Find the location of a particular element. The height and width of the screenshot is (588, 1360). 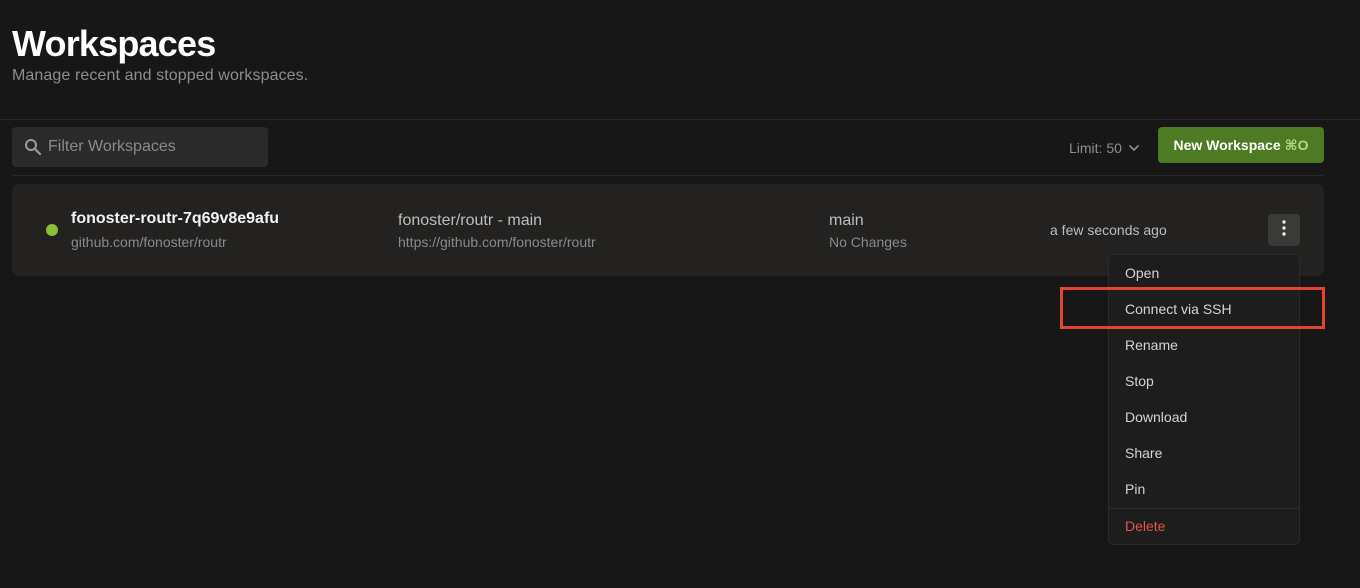

workspace-last-active: a few seconds ago is located at coordinates (1108, 230).